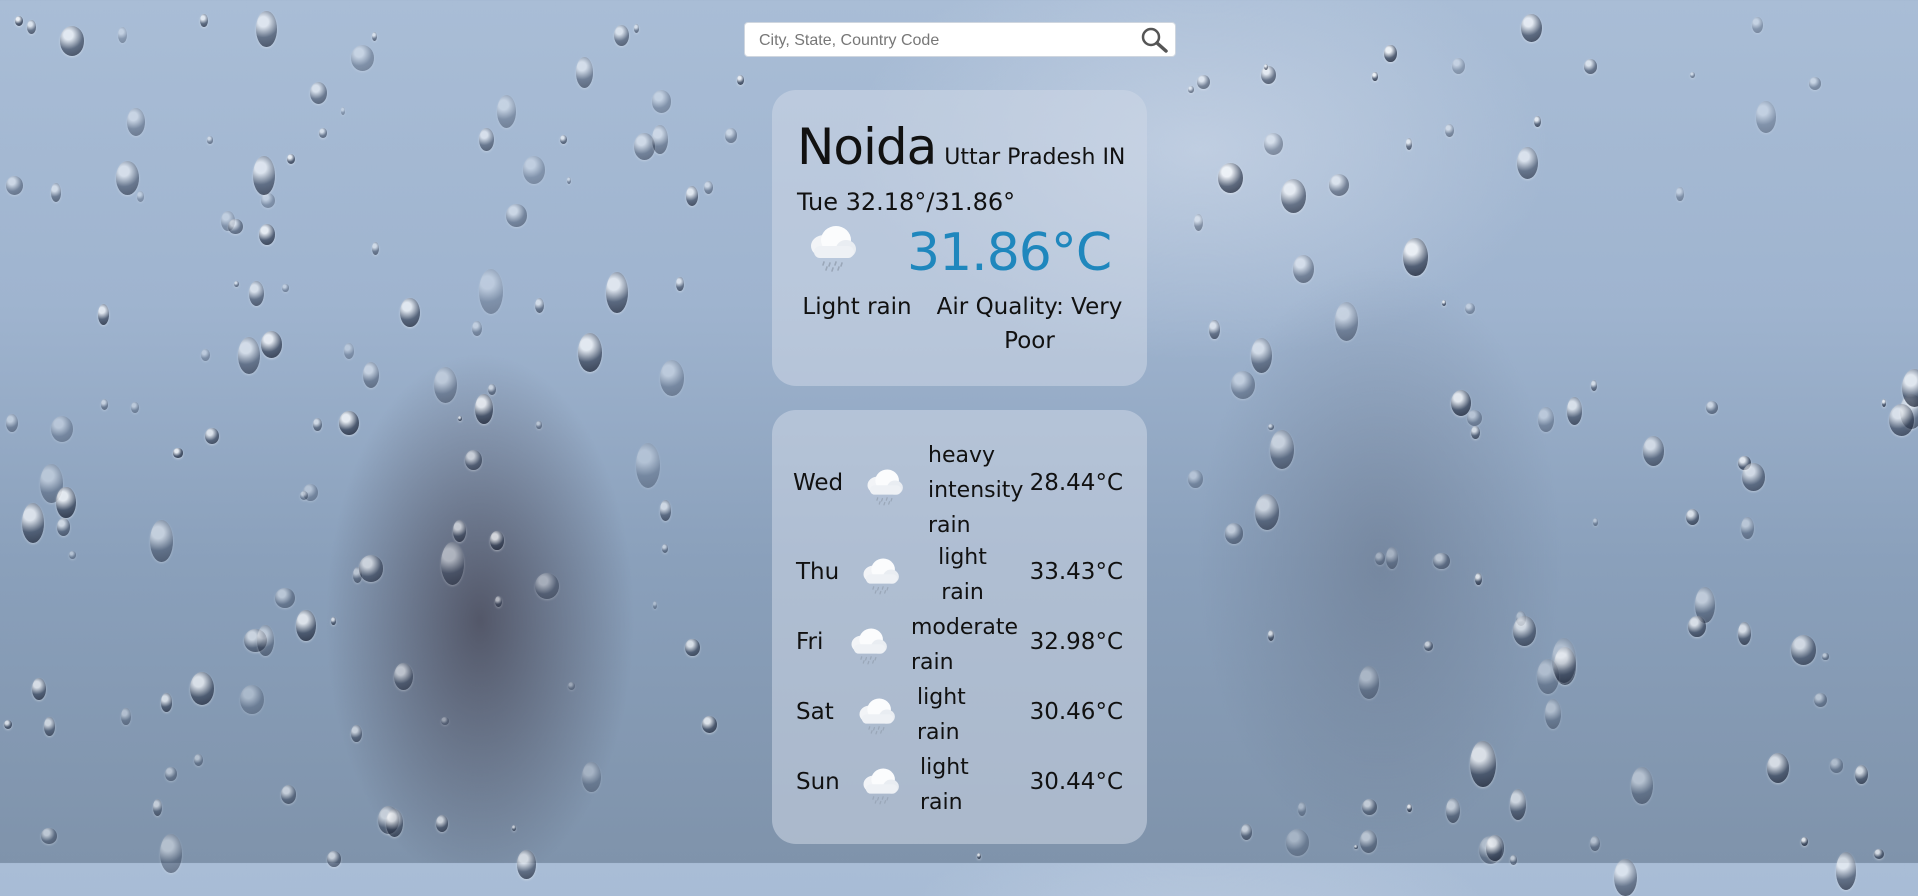 The width and height of the screenshot is (1918, 896). Describe the element at coordinates (857, 307) in the screenshot. I see `weather-description: Light rain` at that location.